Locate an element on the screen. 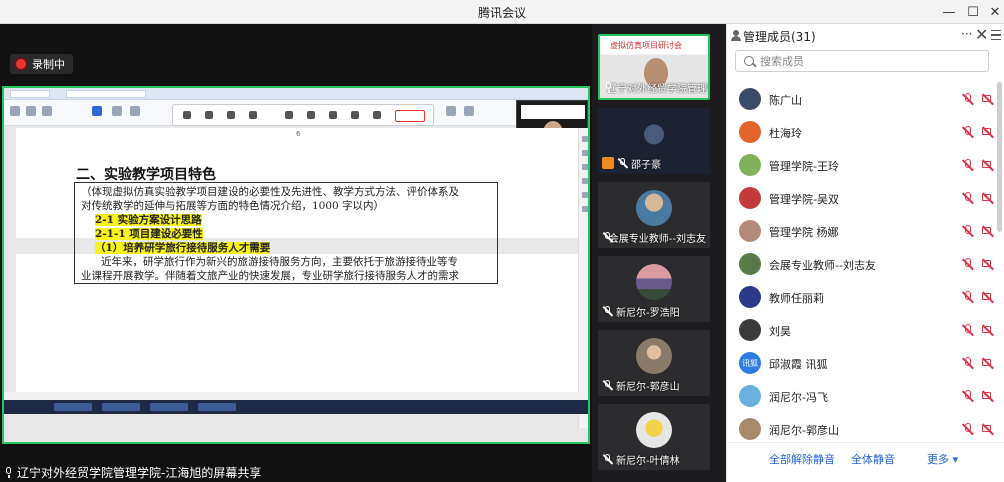 Image resolution: width=1004 pixels, height=482 pixels. member-row: 讯狐 邱淑霞 讯狐 is located at coordinates (861, 364).